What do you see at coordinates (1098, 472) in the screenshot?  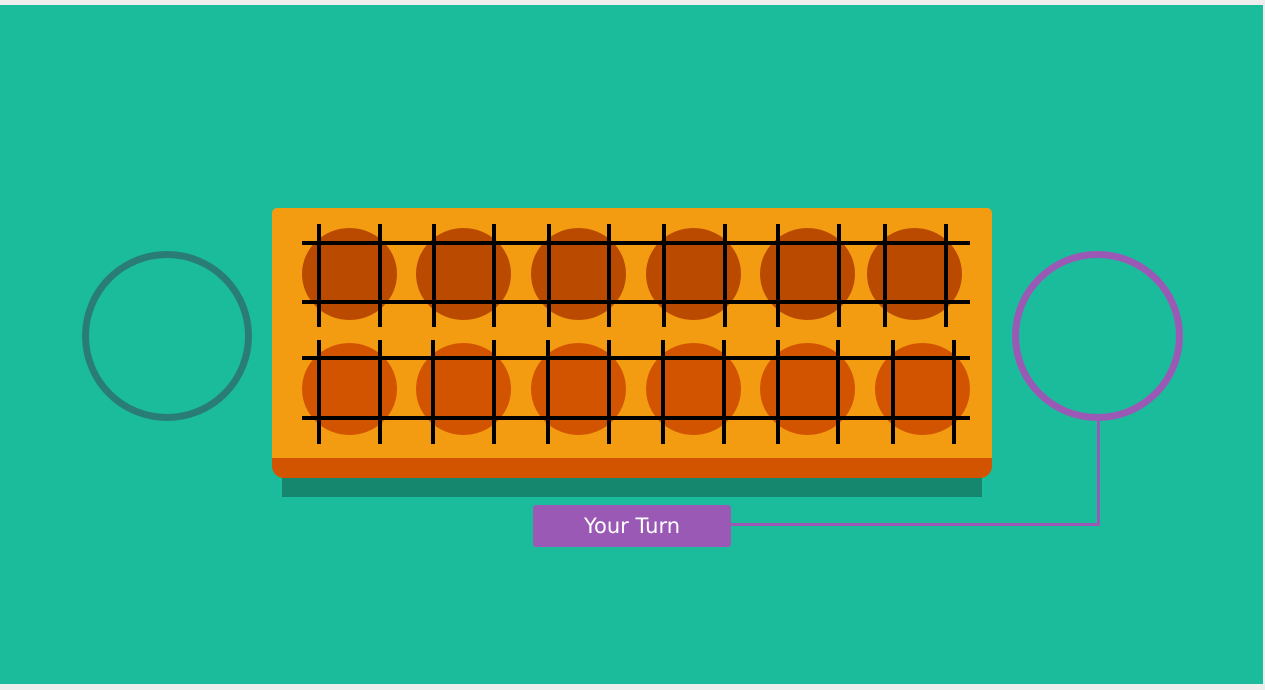 I see `turn-connector-vertical` at bounding box center [1098, 472].